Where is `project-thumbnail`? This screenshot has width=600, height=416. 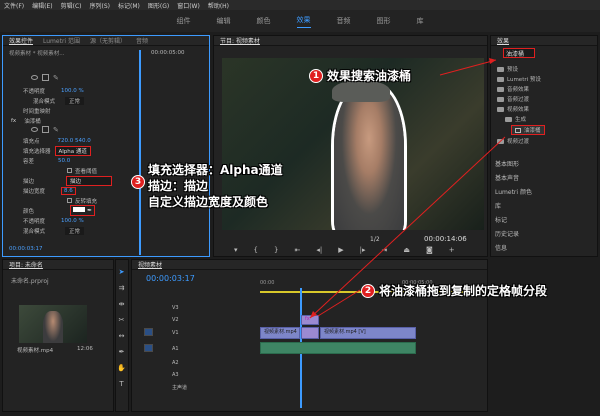
project-thumbnail is located at coordinates (53, 324).